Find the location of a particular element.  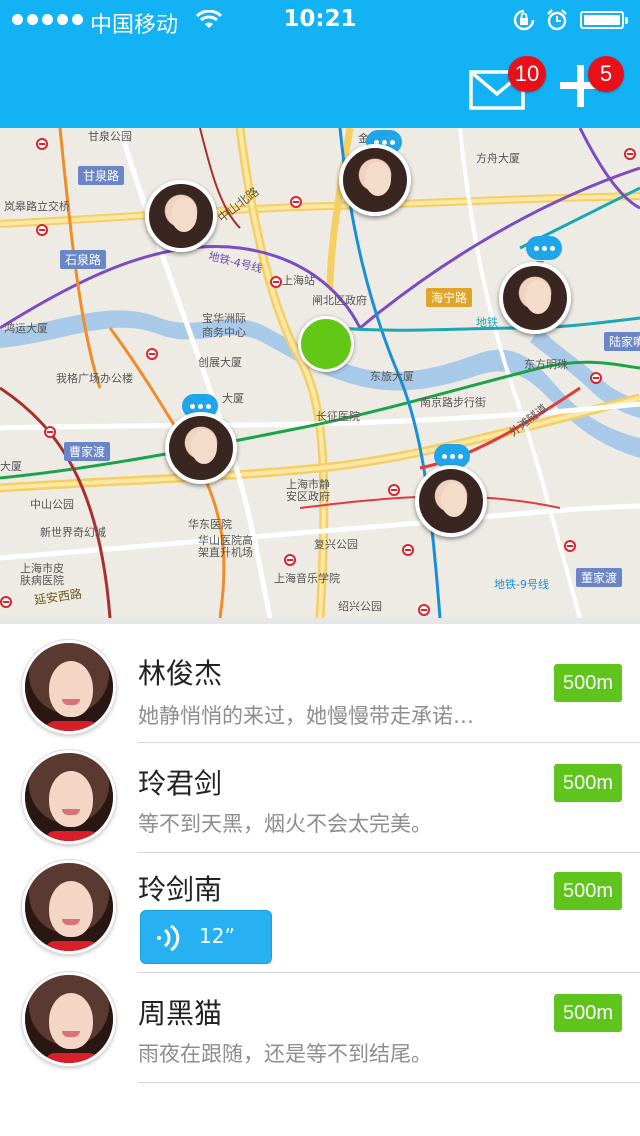

contact-list-item: 周黑猫 雨夜在跟随，还是等不到结尾。 500m is located at coordinates (320, 1032).